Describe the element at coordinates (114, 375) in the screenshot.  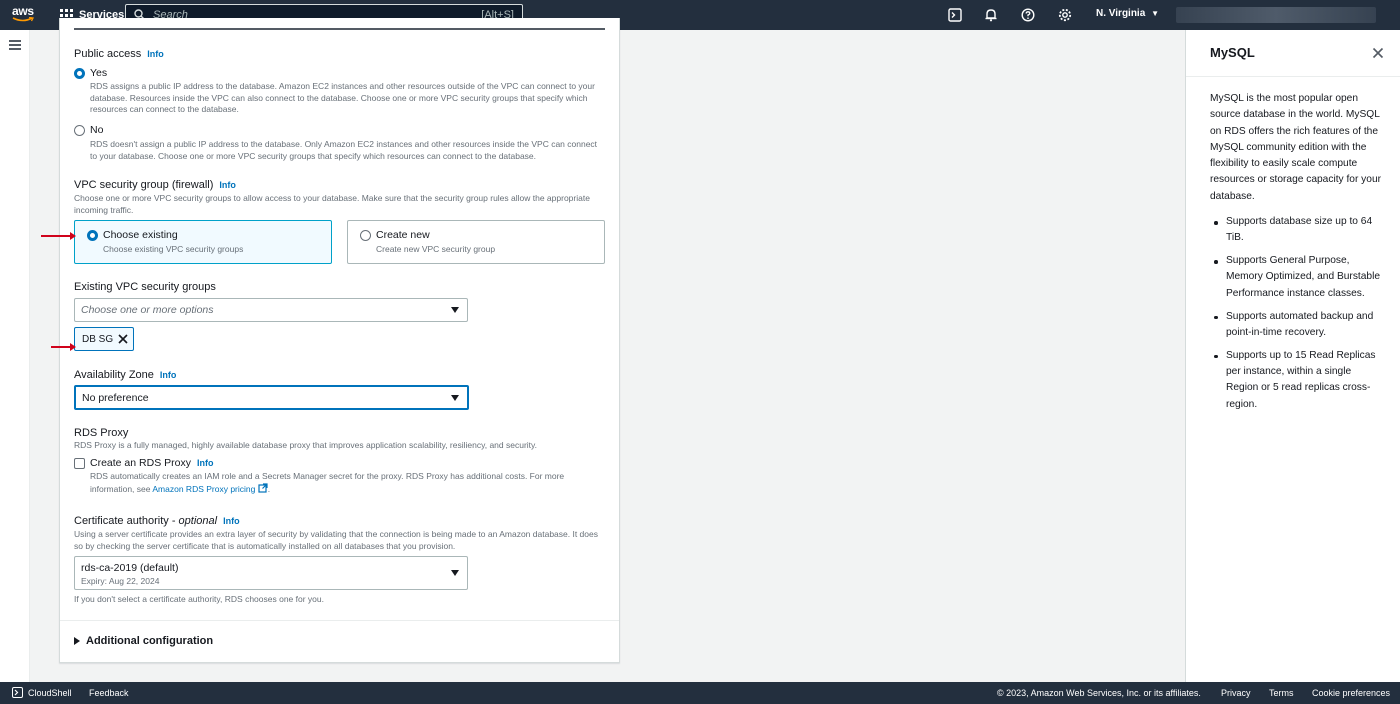
I see `availability-zone-label: Availability Zone` at that location.